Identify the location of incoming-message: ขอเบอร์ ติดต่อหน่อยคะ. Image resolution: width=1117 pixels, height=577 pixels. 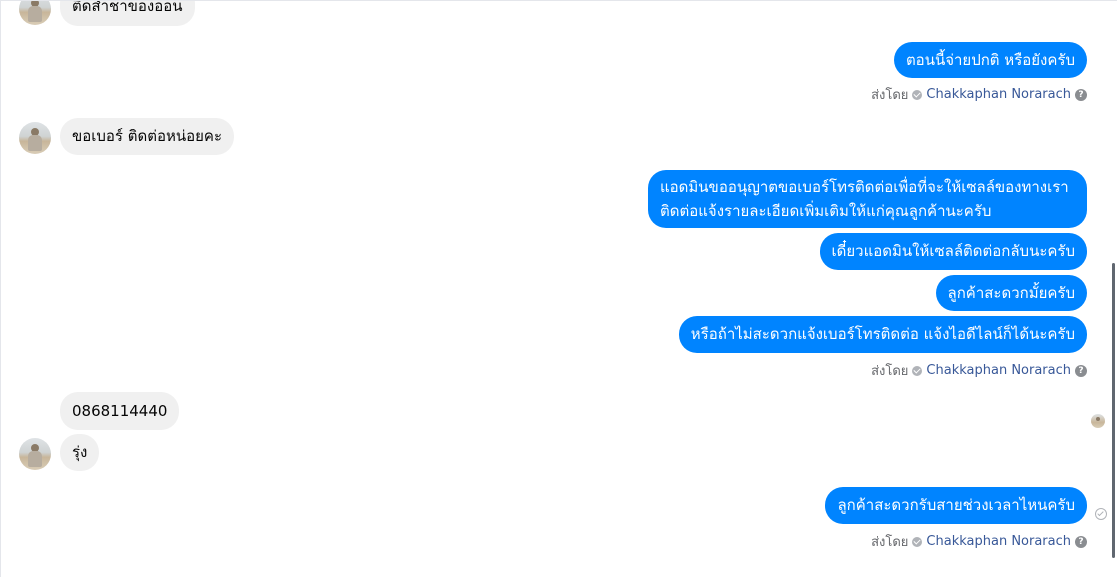
(147, 136).